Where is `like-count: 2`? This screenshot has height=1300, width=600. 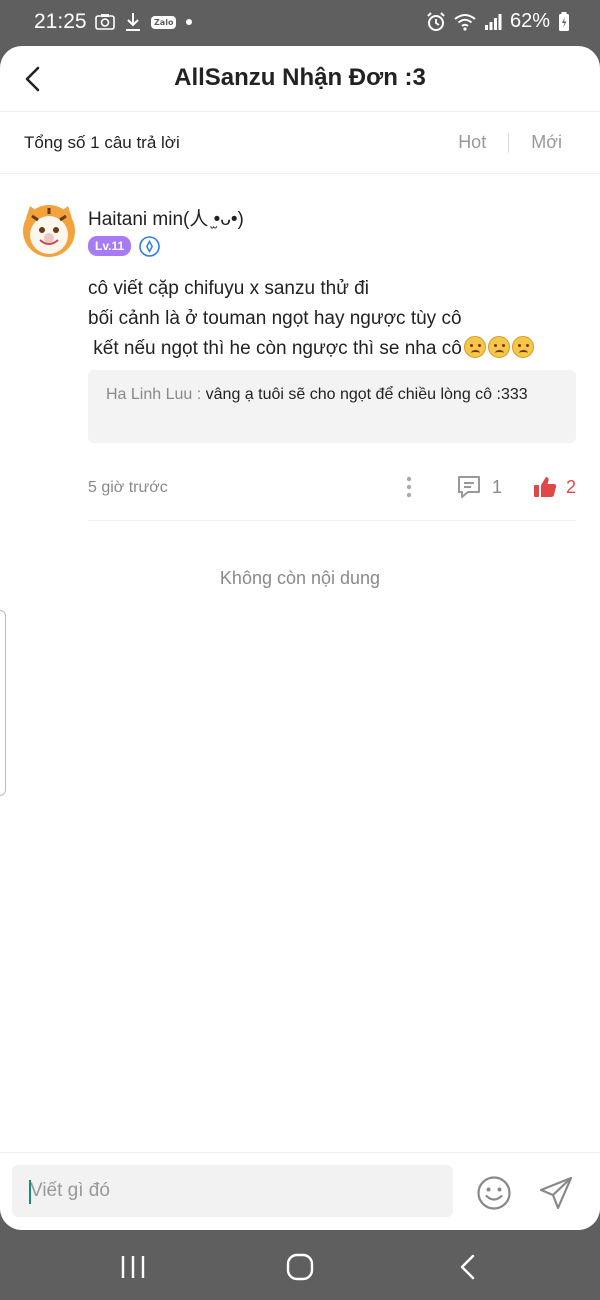 like-count: 2 is located at coordinates (571, 486).